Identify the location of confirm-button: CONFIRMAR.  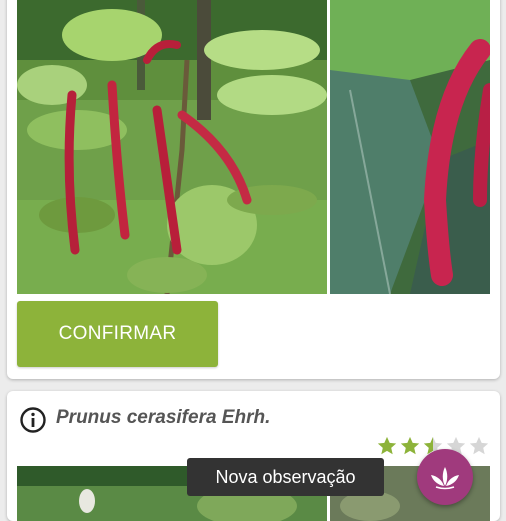
(117, 334).